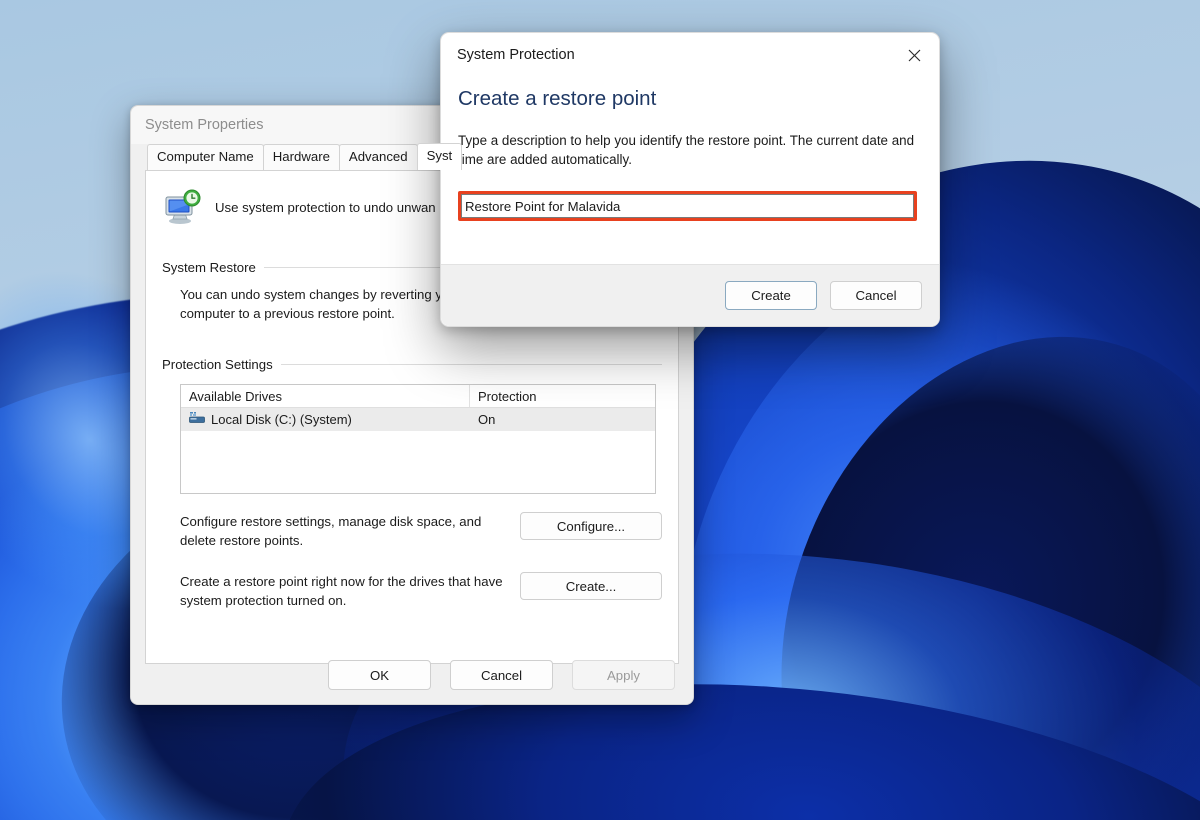  I want to click on apply-button: Apply, so click(623, 675).